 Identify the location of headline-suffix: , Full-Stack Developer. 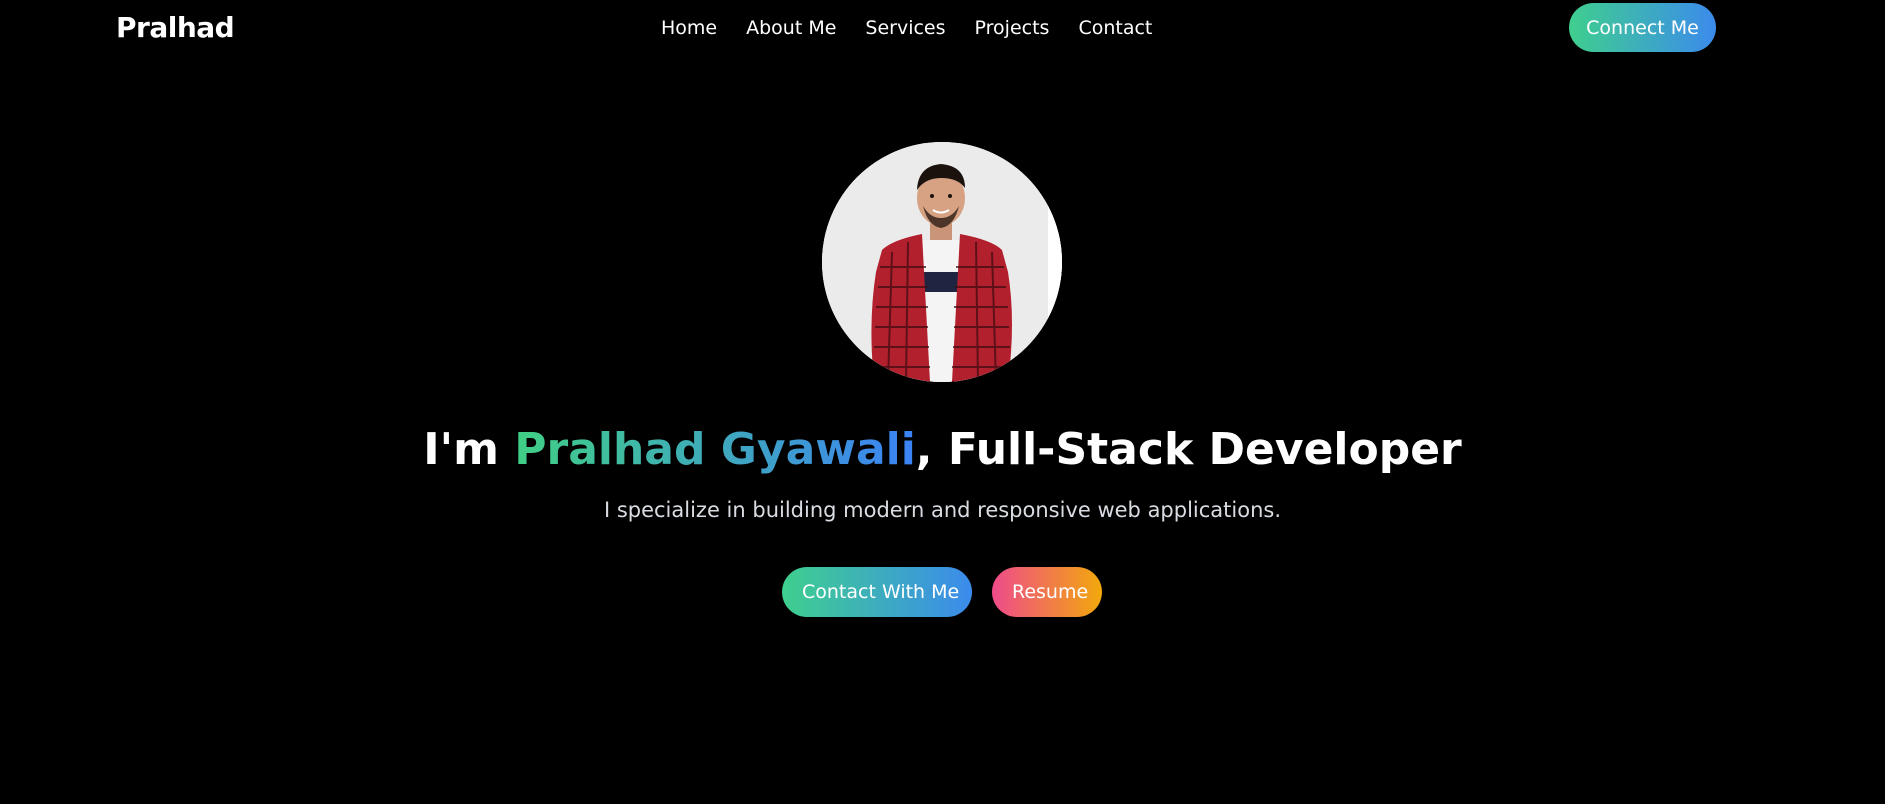
(1188, 449).